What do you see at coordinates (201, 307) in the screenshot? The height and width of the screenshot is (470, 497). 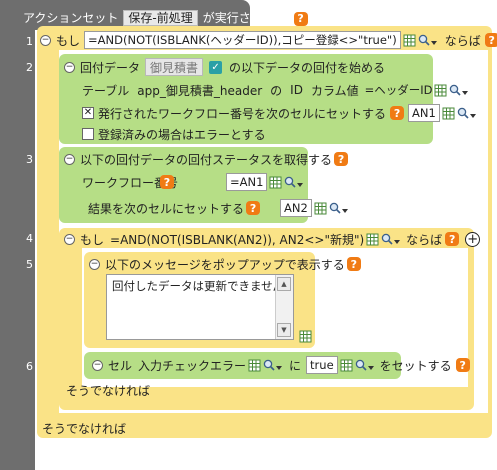 I see `popup-message-textarea: 回付したデータは更新できません。 ▲ ▼` at bounding box center [201, 307].